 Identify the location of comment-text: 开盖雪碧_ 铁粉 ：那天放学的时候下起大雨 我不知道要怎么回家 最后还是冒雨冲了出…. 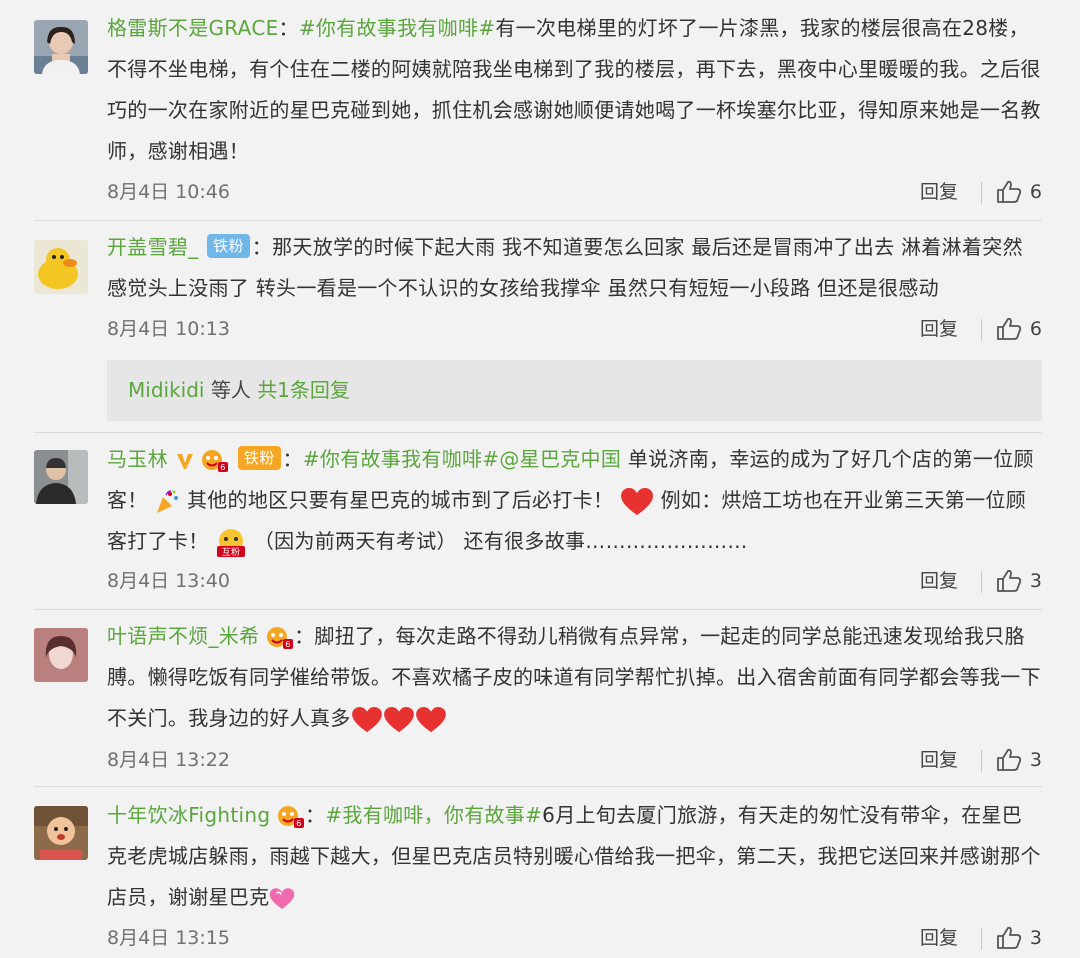
(565, 267).